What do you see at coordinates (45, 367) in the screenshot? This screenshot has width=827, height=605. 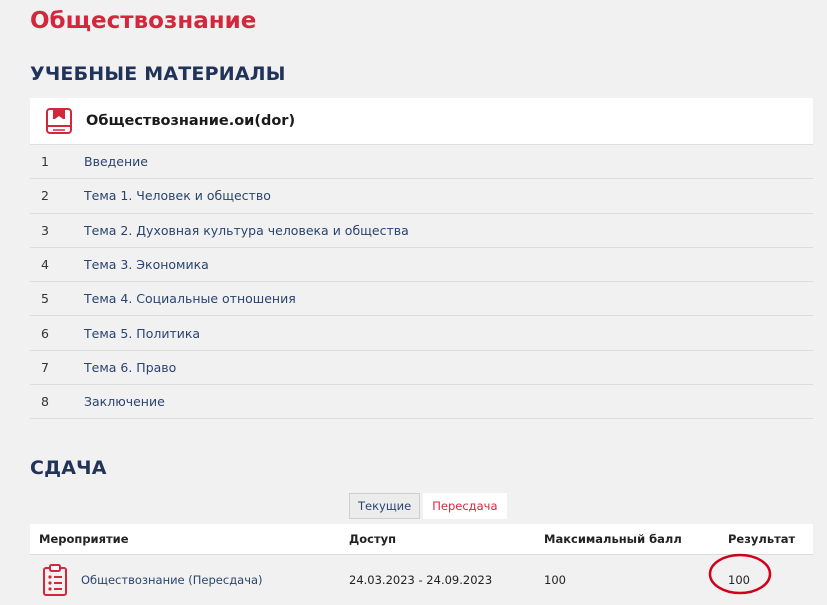 I see `topic-number: 7` at bounding box center [45, 367].